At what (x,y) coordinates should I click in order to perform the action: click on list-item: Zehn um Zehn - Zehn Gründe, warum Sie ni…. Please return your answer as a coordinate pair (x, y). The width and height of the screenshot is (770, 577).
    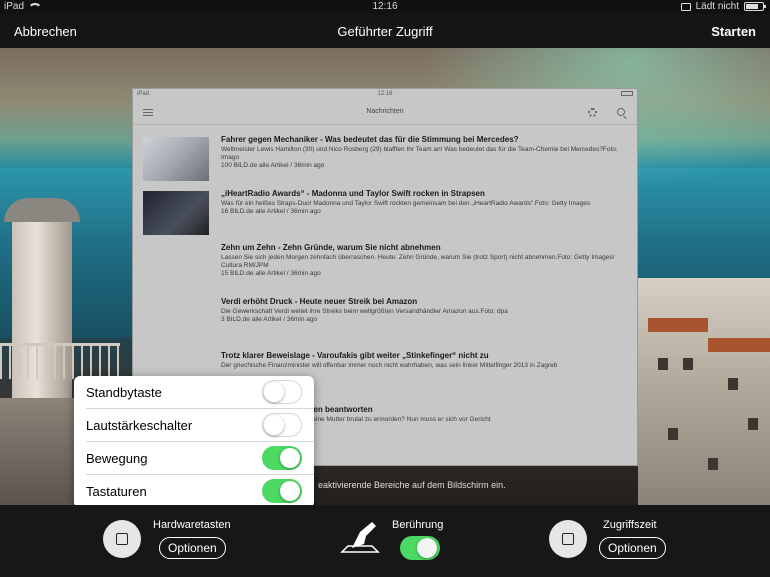
    Looking at the image, I should click on (418, 260).